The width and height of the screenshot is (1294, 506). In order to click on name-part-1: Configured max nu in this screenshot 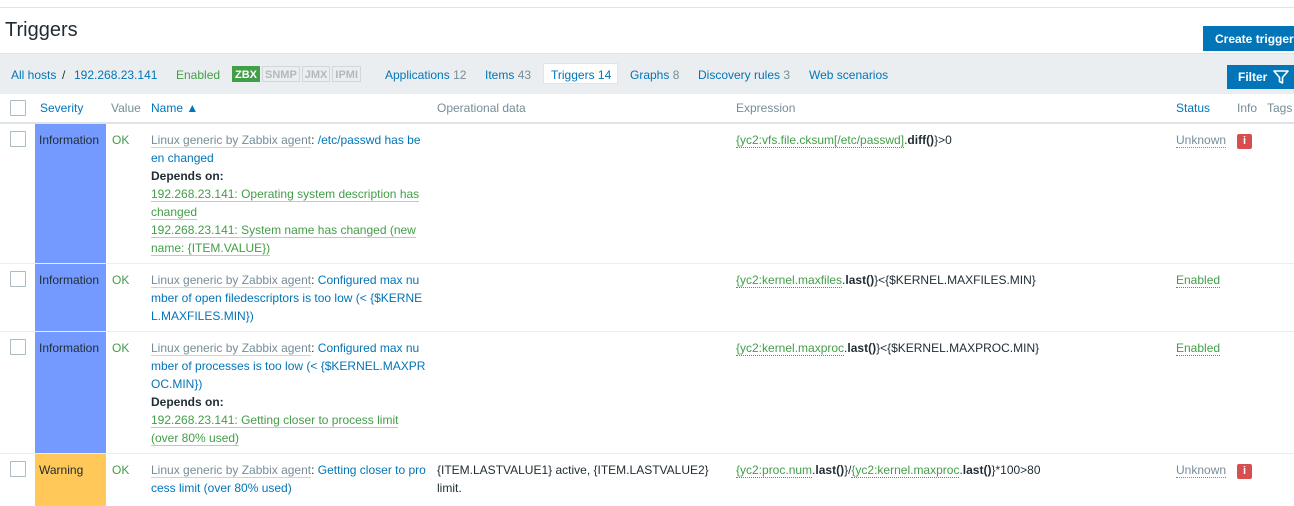, I will do `click(368, 348)`.